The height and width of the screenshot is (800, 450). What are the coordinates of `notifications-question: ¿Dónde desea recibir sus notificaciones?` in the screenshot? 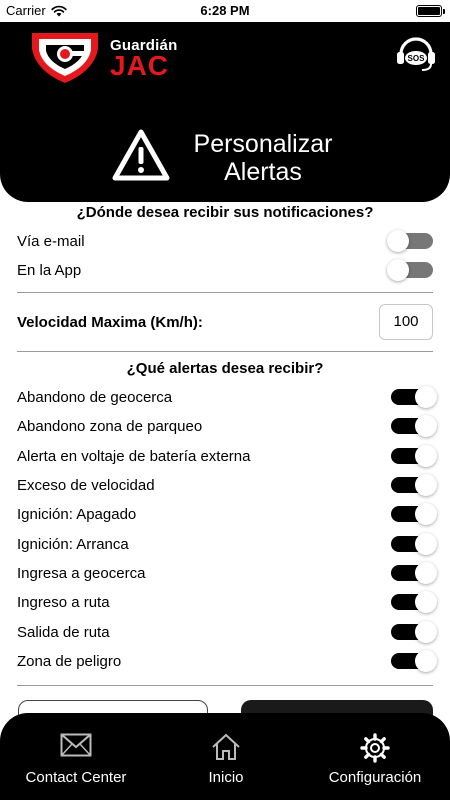 It's located at (225, 212).